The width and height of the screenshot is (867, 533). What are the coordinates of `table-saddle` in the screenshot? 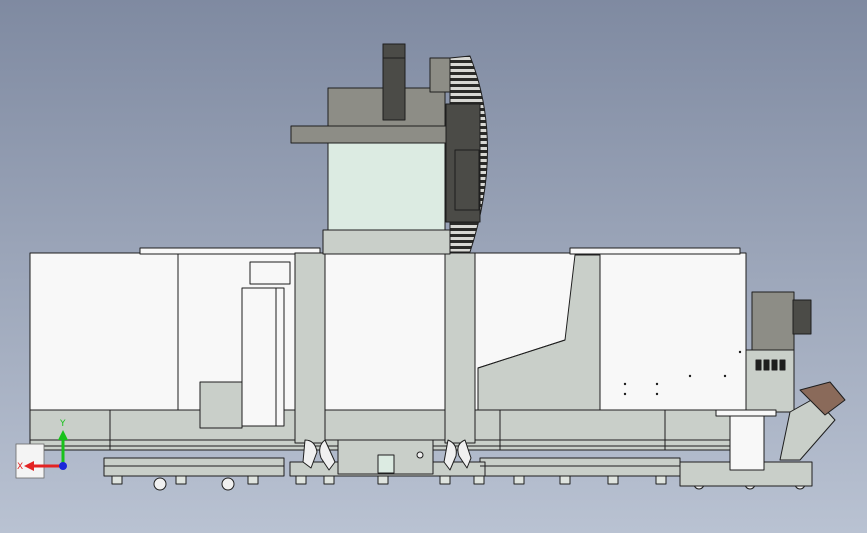 It's located at (385, 425).